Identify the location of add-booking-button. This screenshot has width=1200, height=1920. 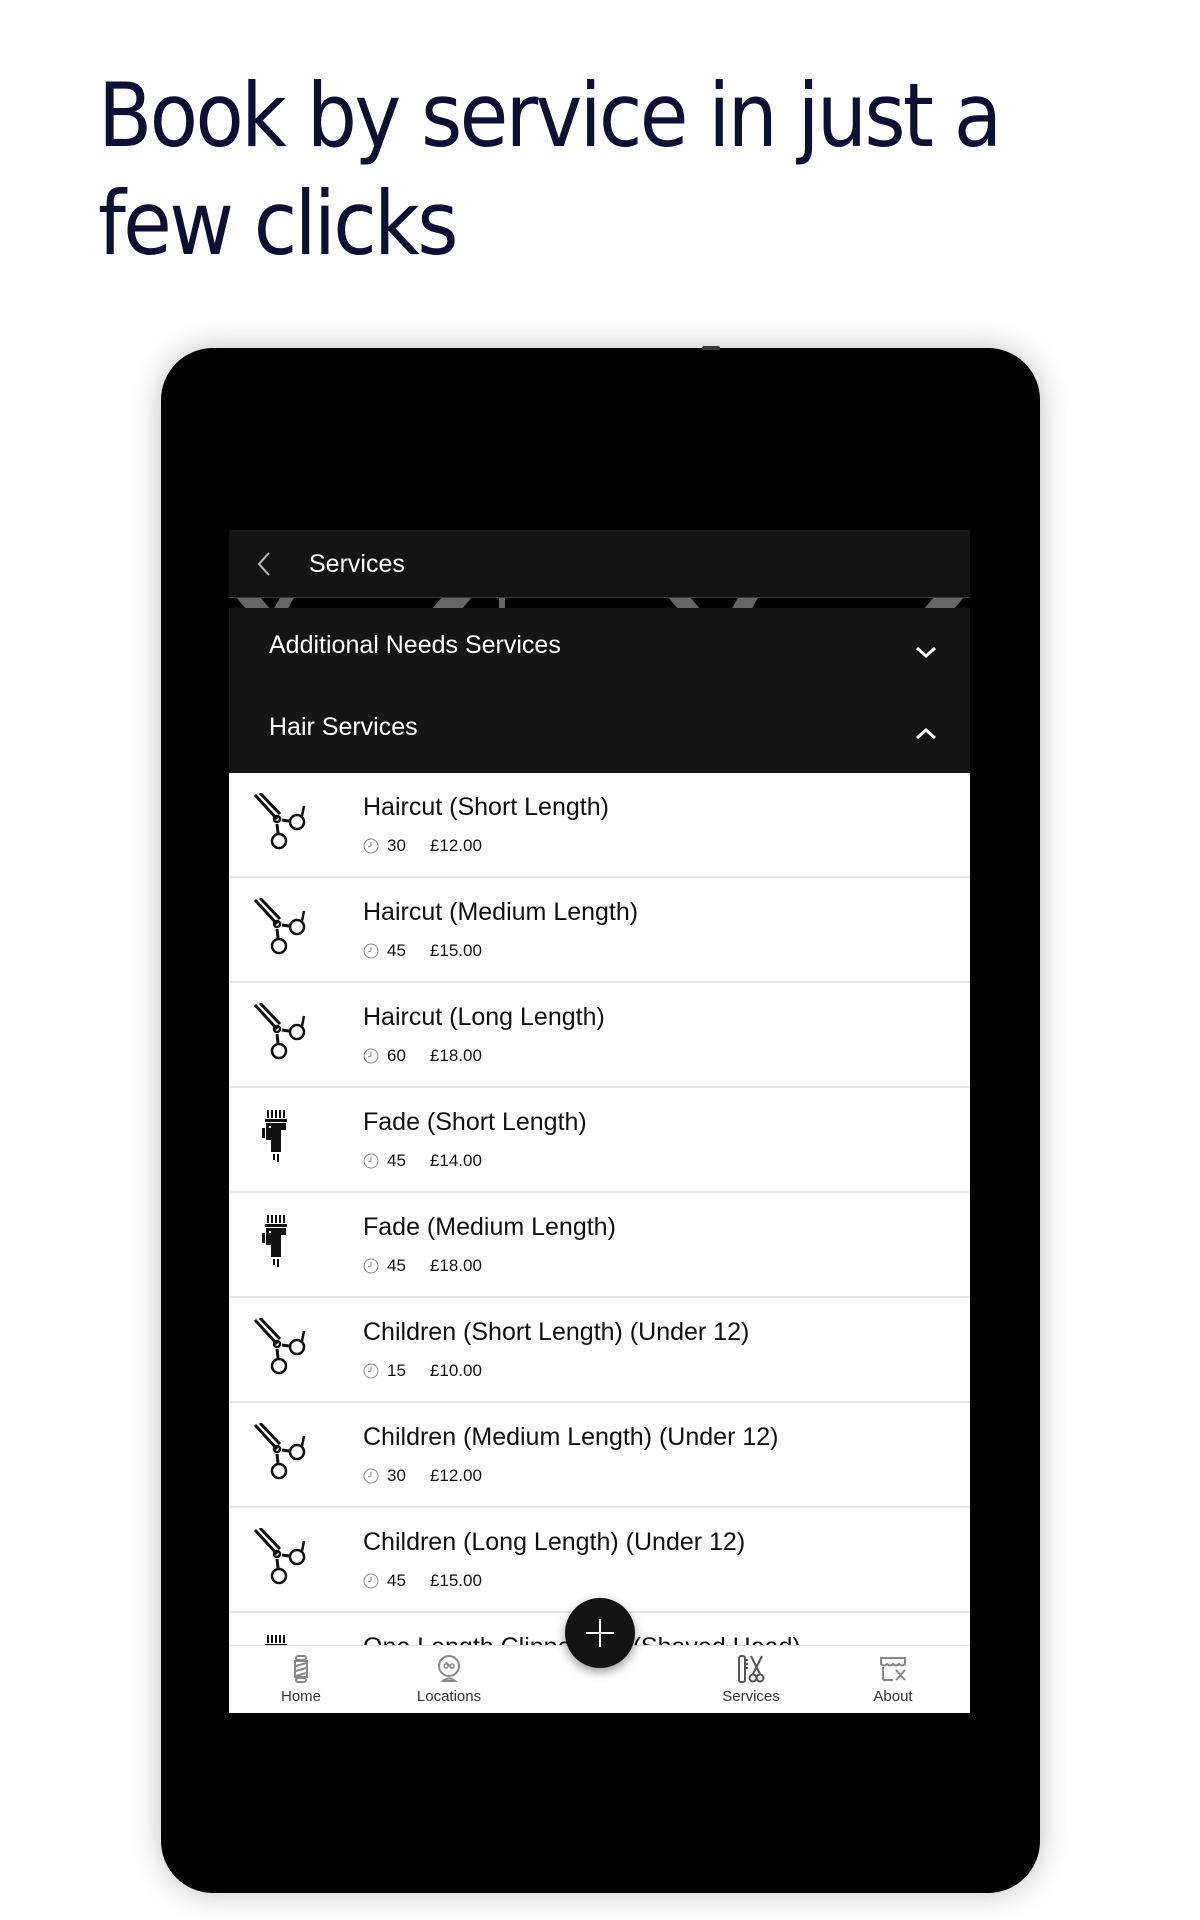
(600, 1633).